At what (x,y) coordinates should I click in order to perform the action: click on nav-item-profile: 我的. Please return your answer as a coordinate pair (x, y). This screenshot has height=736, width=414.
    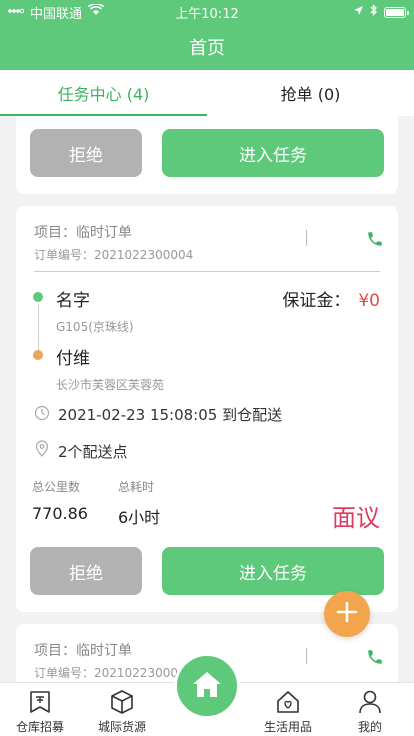
    Looking at the image, I should click on (370, 709).